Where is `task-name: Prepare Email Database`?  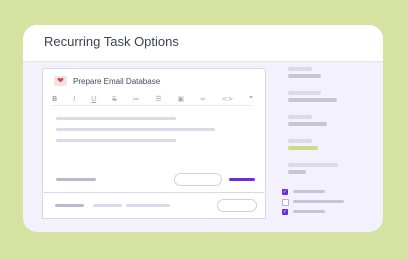
task-name: Prepare Email Database is located at coordinates (117, 81).